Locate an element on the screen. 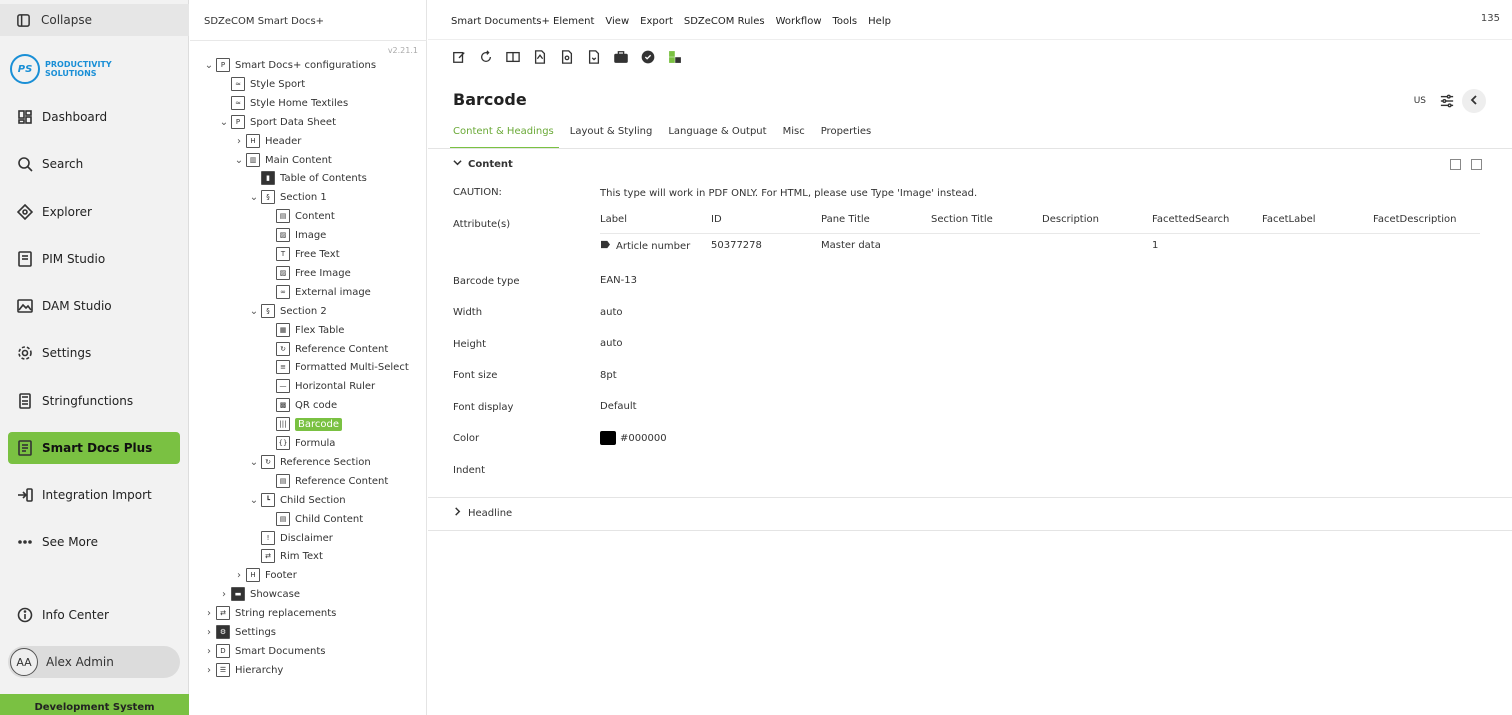  nav-item-dam-studio: DAM Studio is located at coordinates (94, 306).